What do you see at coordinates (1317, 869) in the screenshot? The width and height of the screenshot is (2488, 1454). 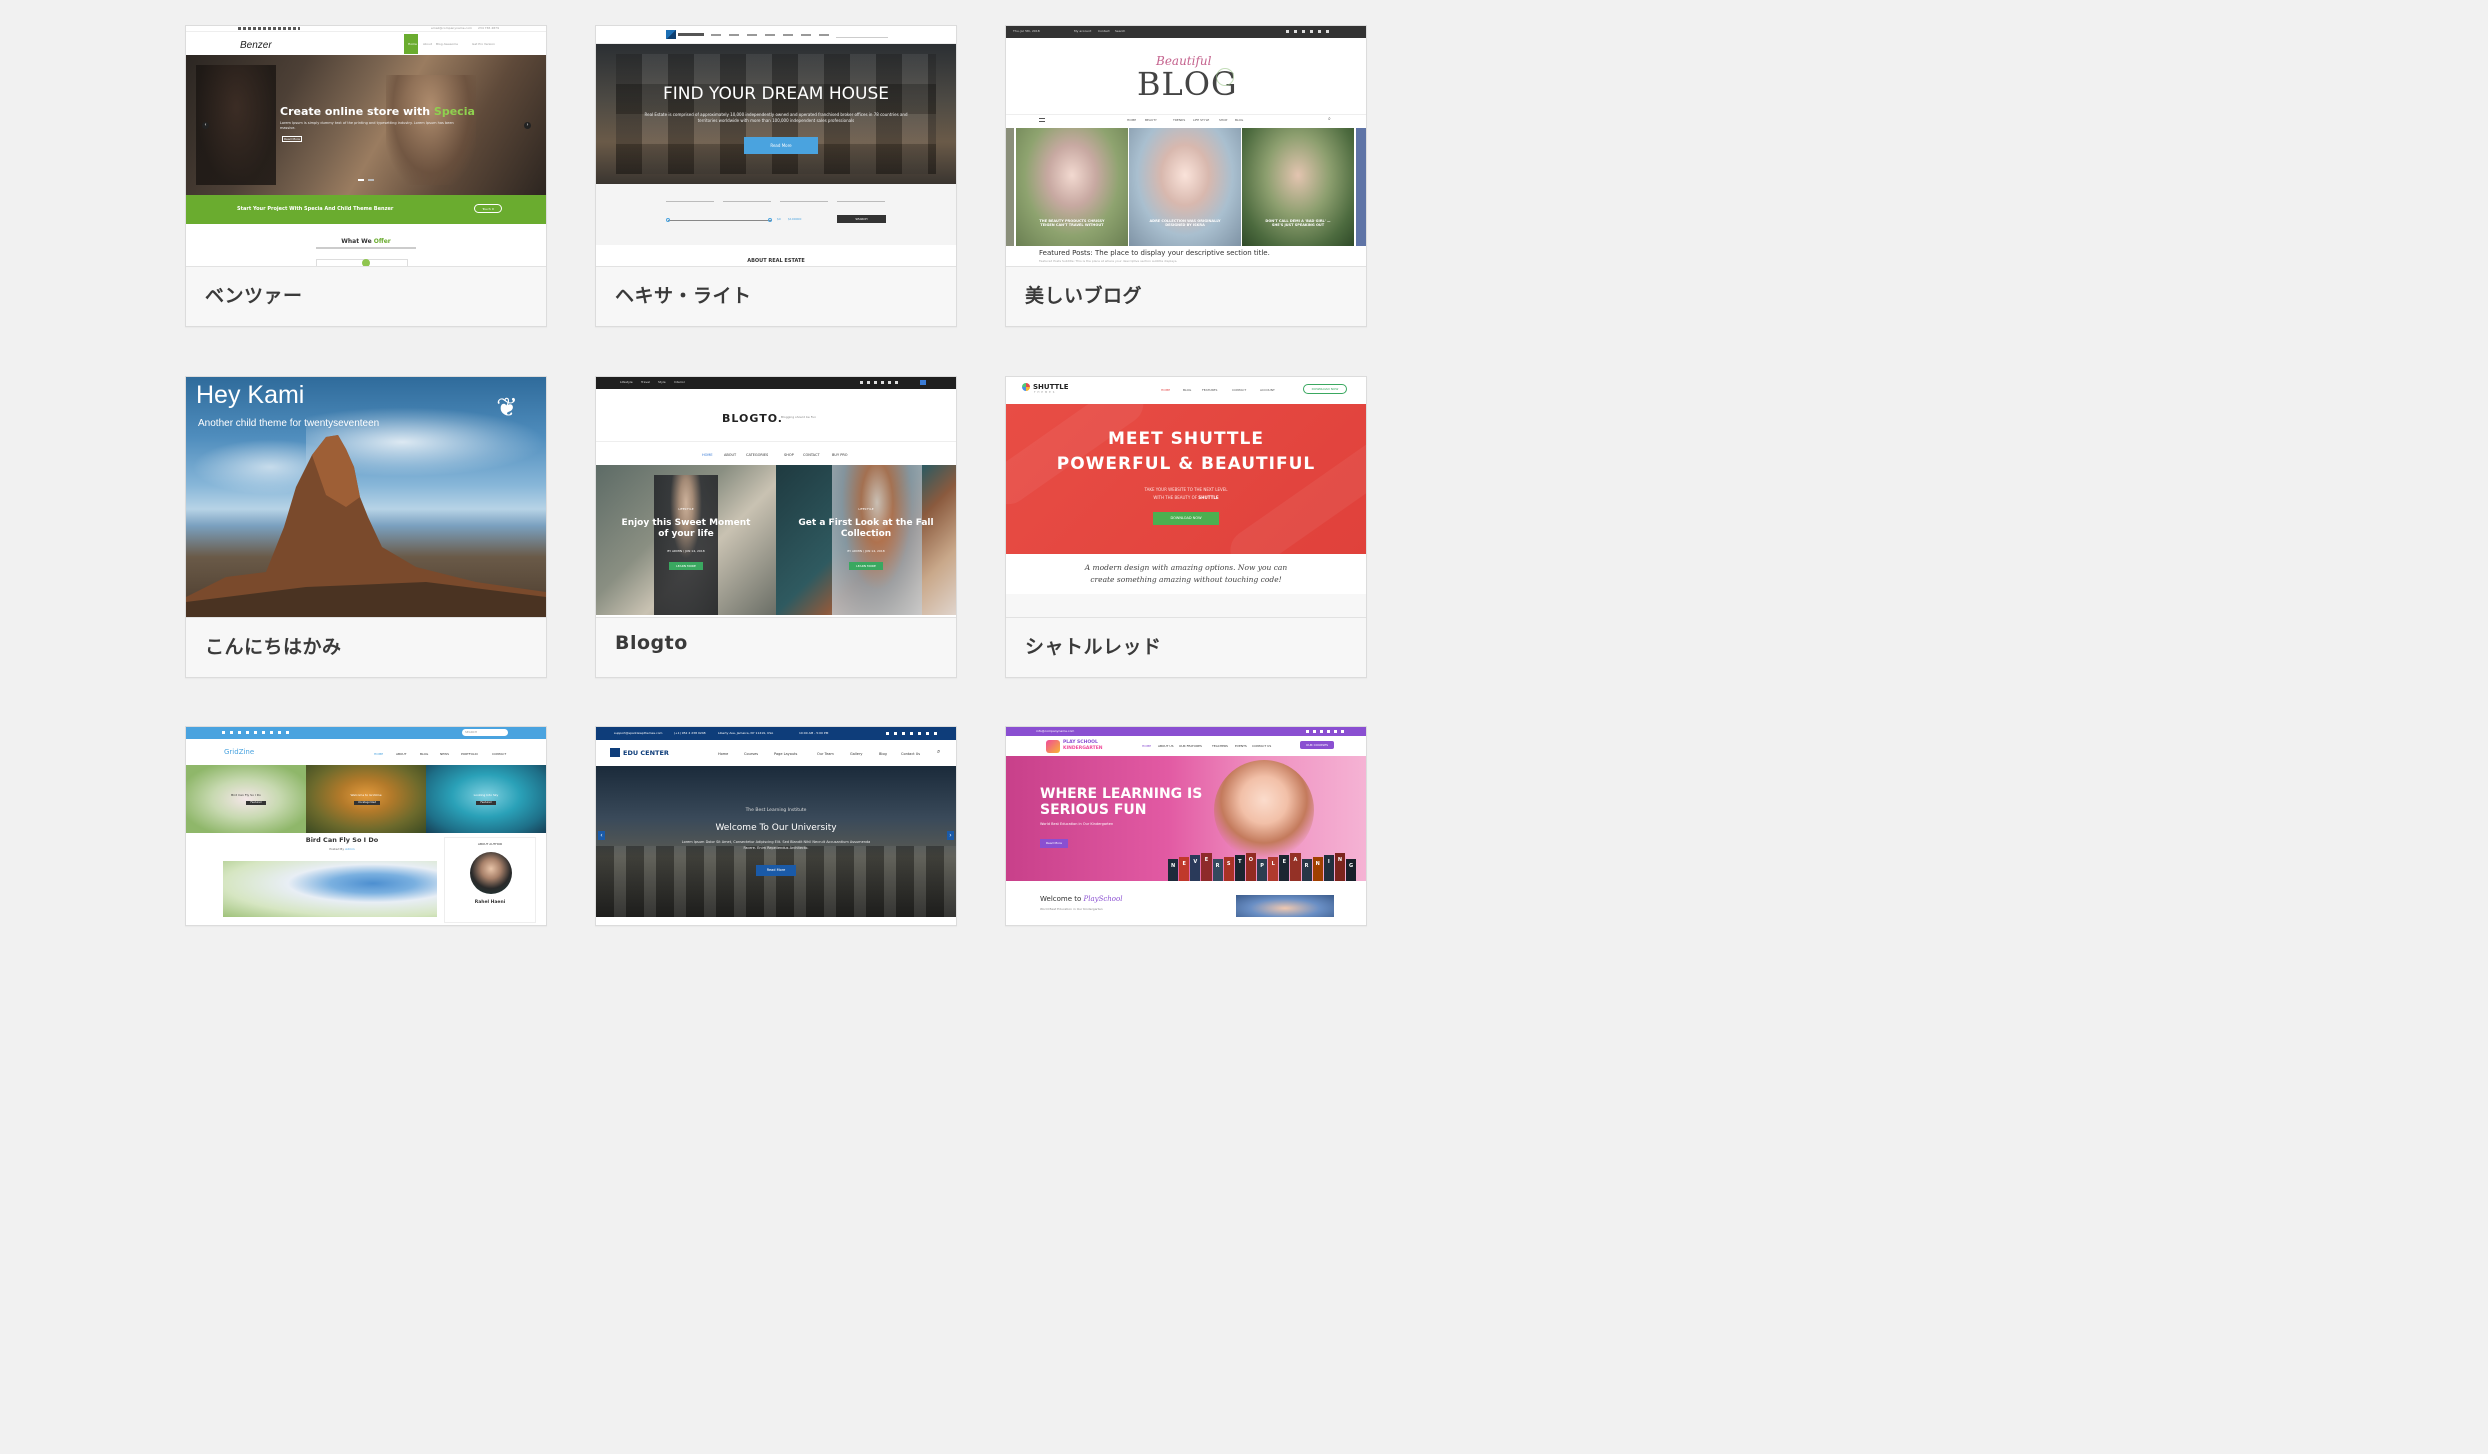 I see `preview-book-letter: N` at bounding box center [1317, 869].